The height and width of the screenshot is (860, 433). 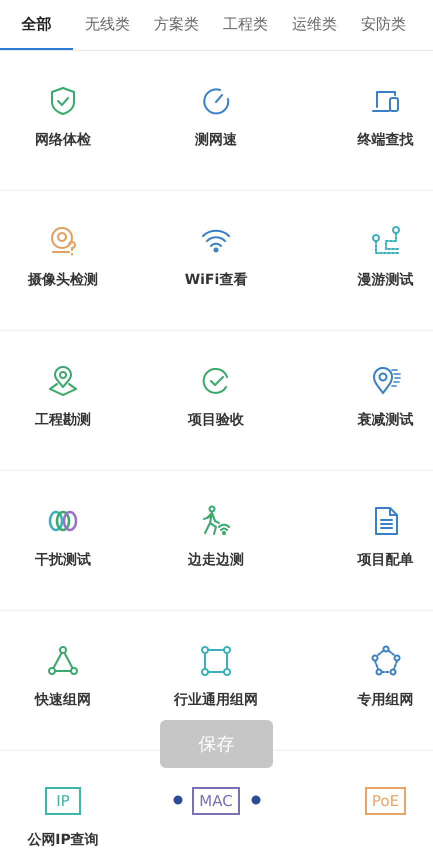 I want to click on triangle-network-icon, so click(x=63, y=661).